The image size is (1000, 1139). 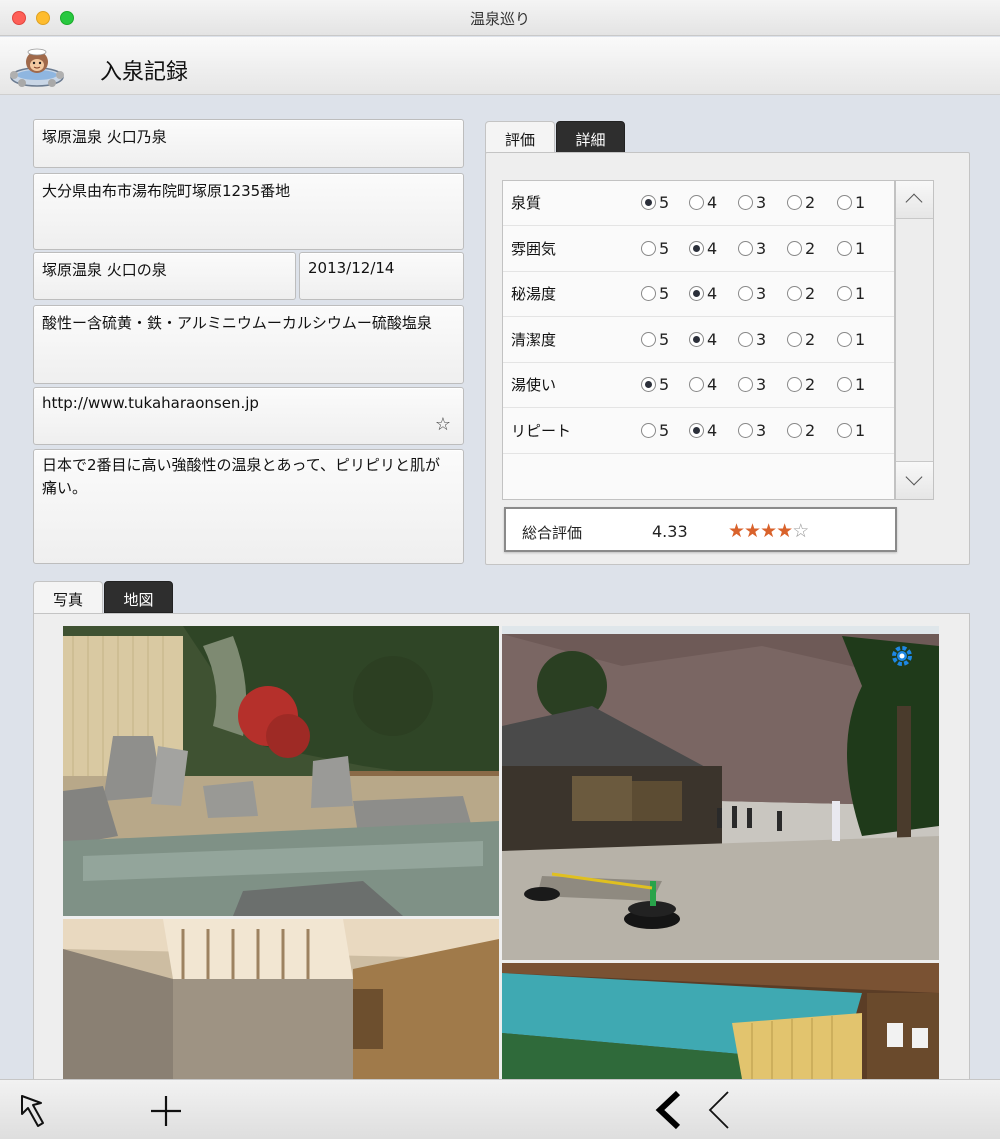 I want to click on url-field: http://www.tukaharaonsen.jp ☆, so click(x=248, y=416).